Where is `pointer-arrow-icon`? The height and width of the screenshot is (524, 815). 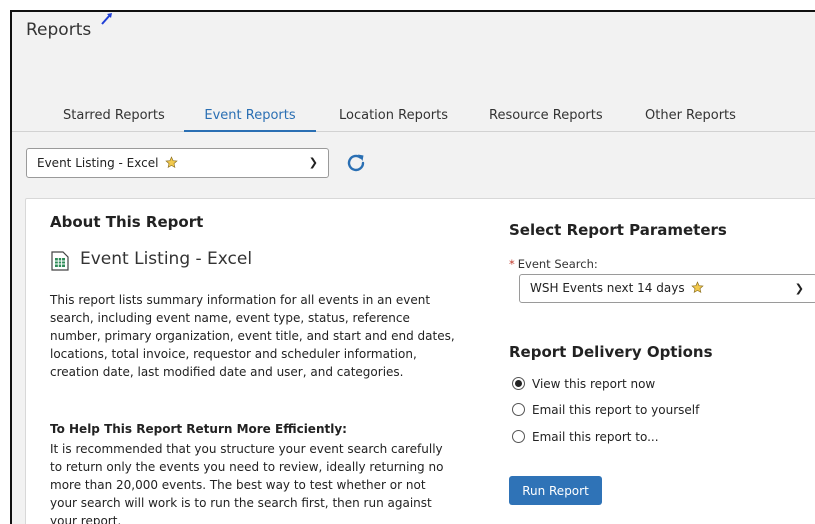
pointer-arrow-icon is located at coordinates (106, 19).